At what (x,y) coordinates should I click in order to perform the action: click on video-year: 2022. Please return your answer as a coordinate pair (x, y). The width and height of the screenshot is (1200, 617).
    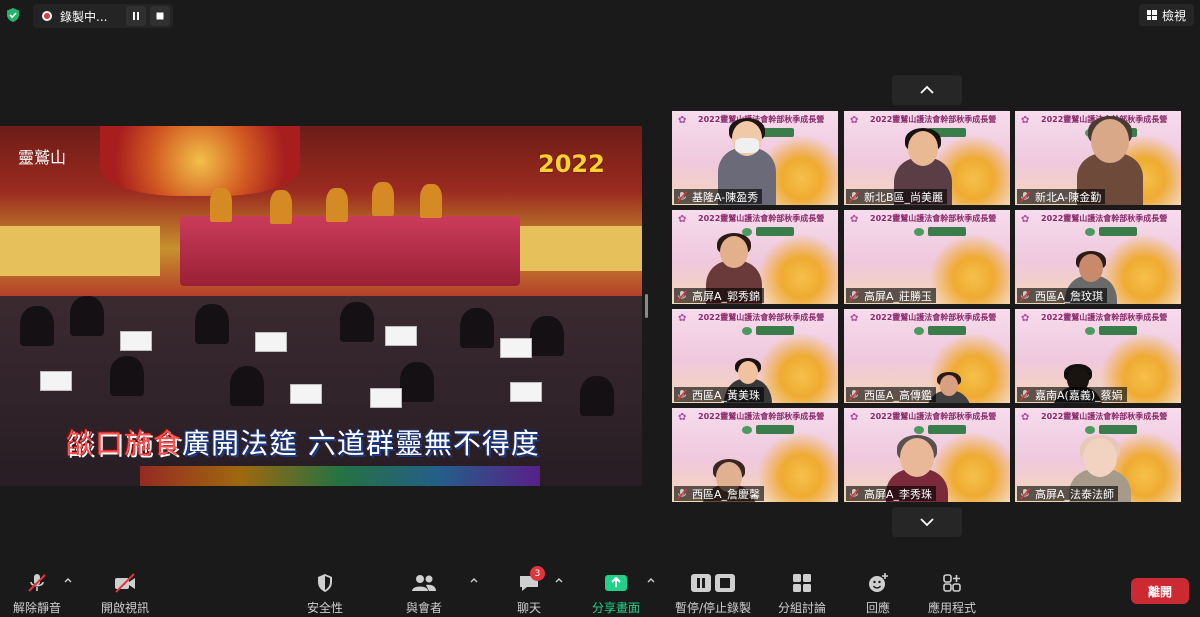
    Looking at the image, I should click on (571, 164).